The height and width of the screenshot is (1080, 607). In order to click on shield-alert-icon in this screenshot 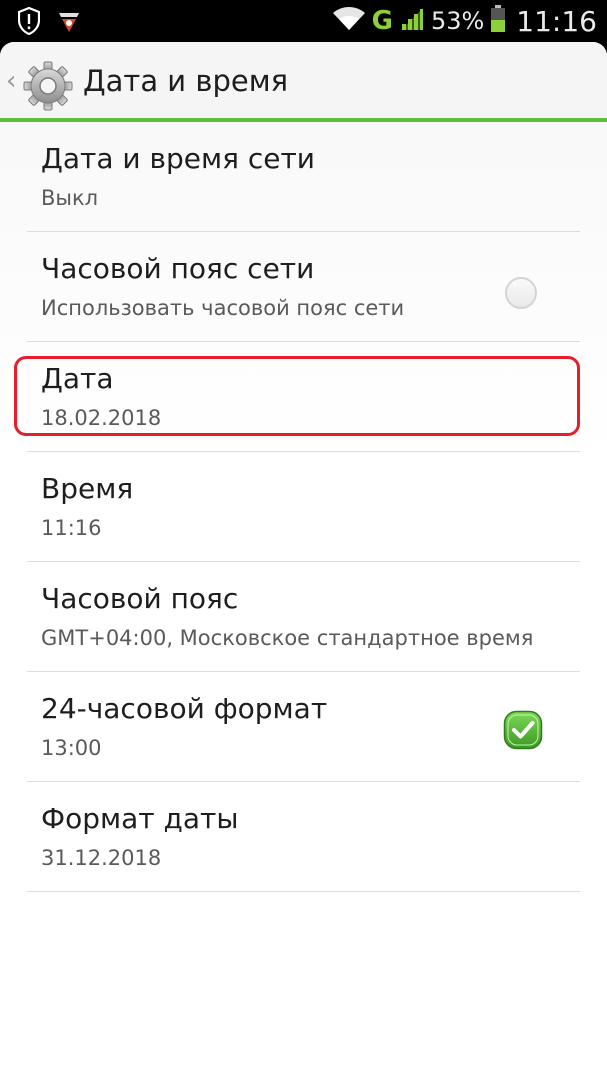, I will do `click(29, 22)`.